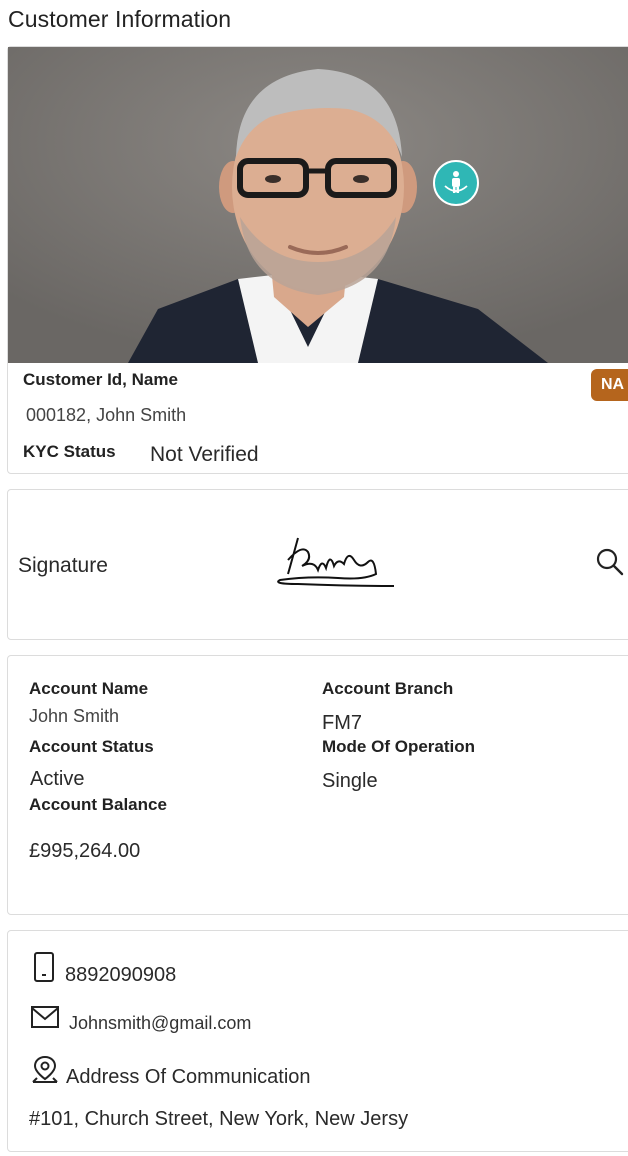  I want to click on location-pin-icon, so click(45, 1069).